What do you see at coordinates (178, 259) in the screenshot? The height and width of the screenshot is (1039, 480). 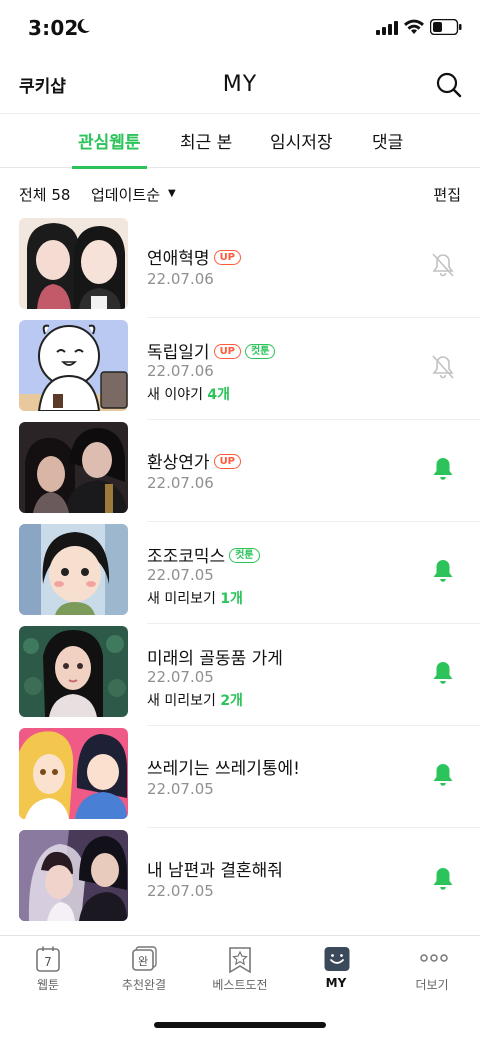 I see `webtoon-title-text: 연애혁명` at bounding box center [178, 259].